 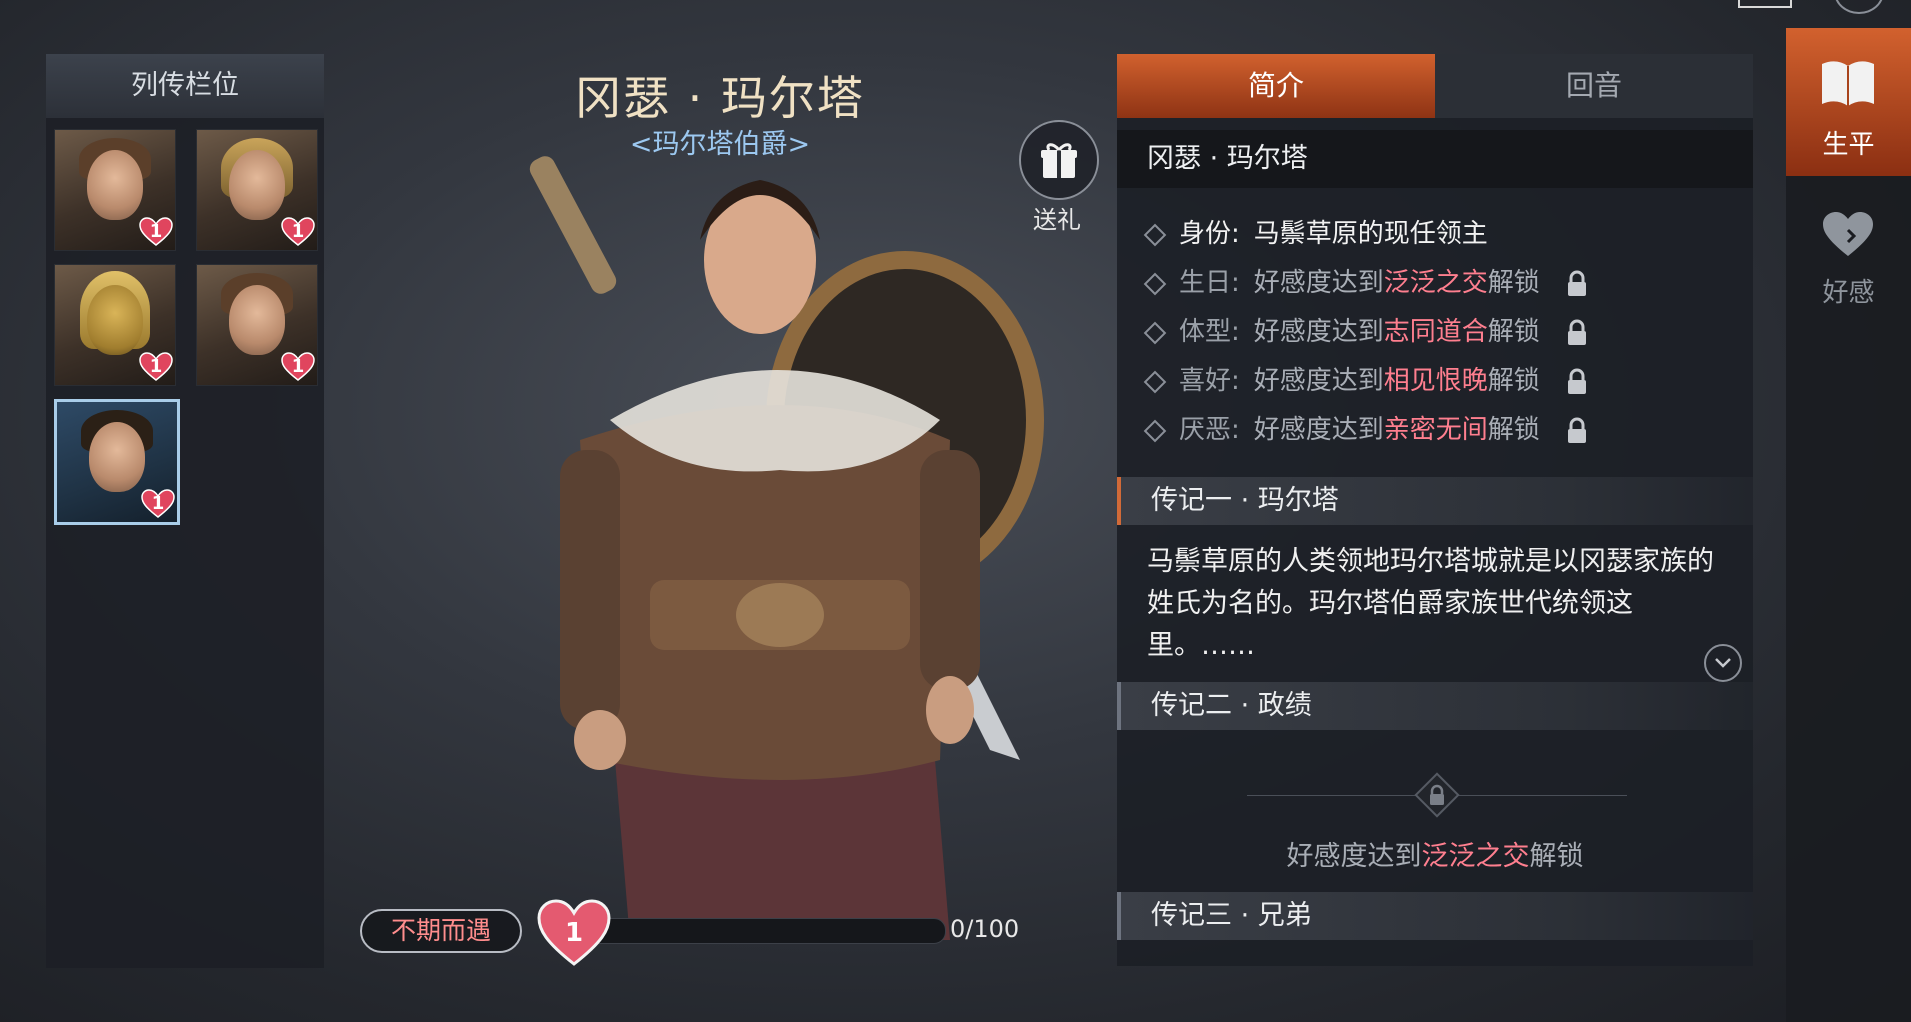 I want to click on info-tabs: 简介 回音, so click(x=1435, y=86).